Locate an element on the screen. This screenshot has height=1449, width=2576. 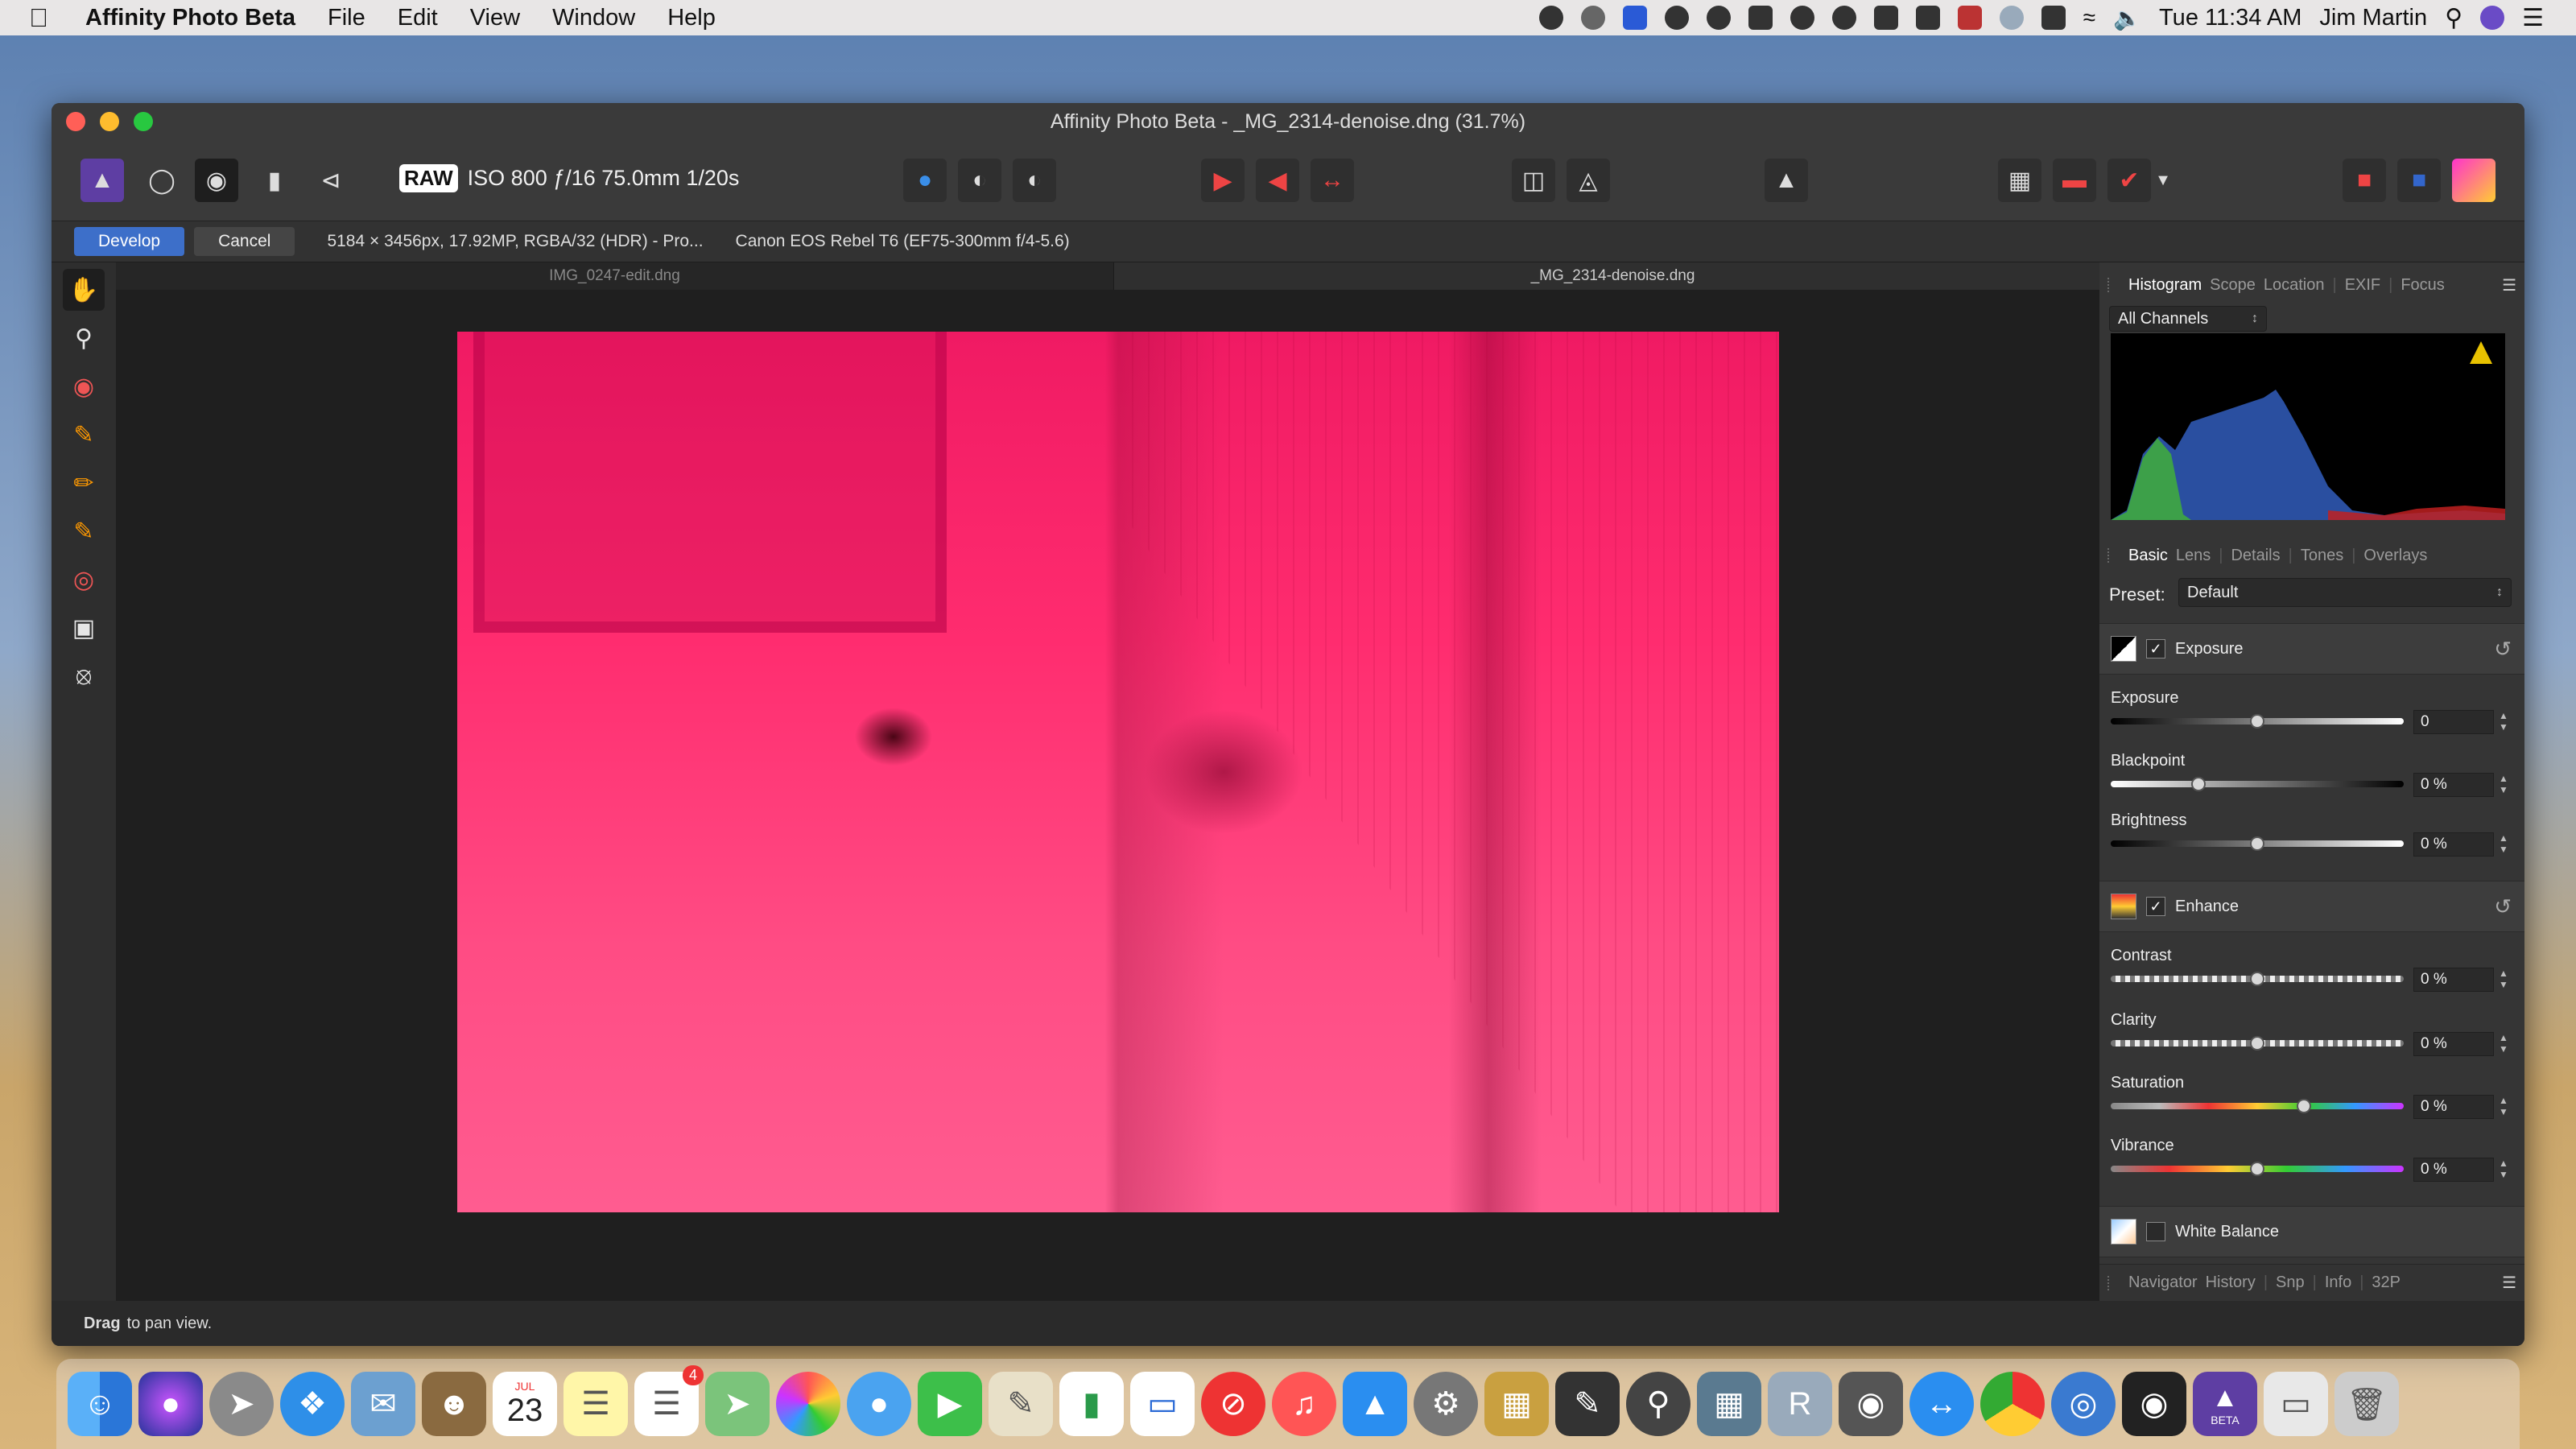
siri-icon is located at coordinates (2492, 18).